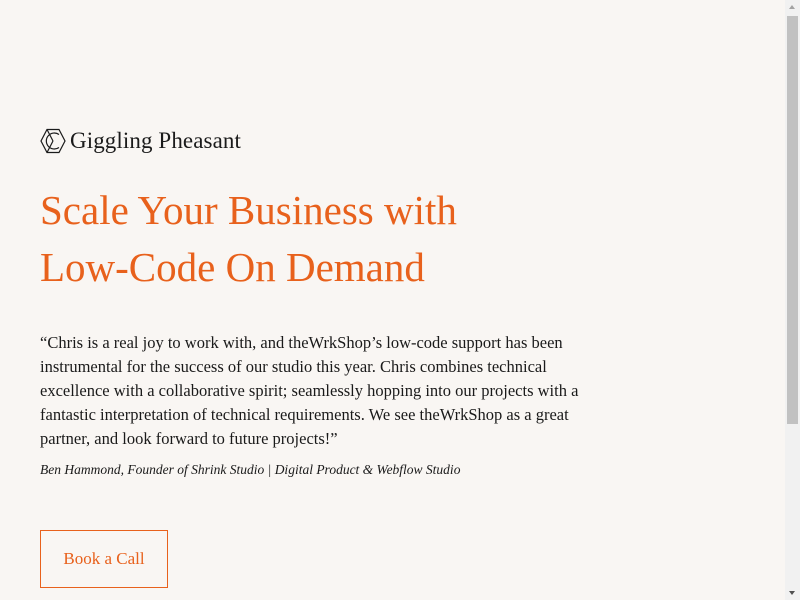 The image size is (800, 600). Describe the element at coordinates (232, 267) in the screenshot. I see `hero-headline-line-2: Low-Code On Demand` at that location.